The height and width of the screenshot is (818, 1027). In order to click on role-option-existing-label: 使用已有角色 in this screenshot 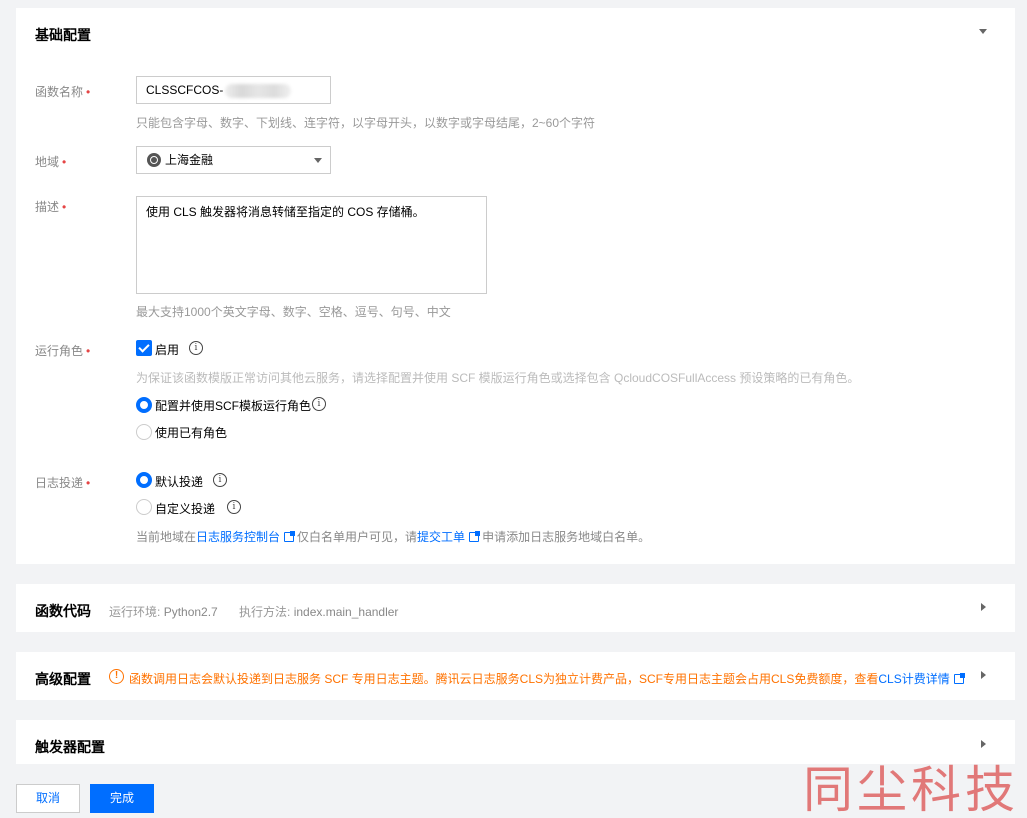, I will do `click(191, 433)`.